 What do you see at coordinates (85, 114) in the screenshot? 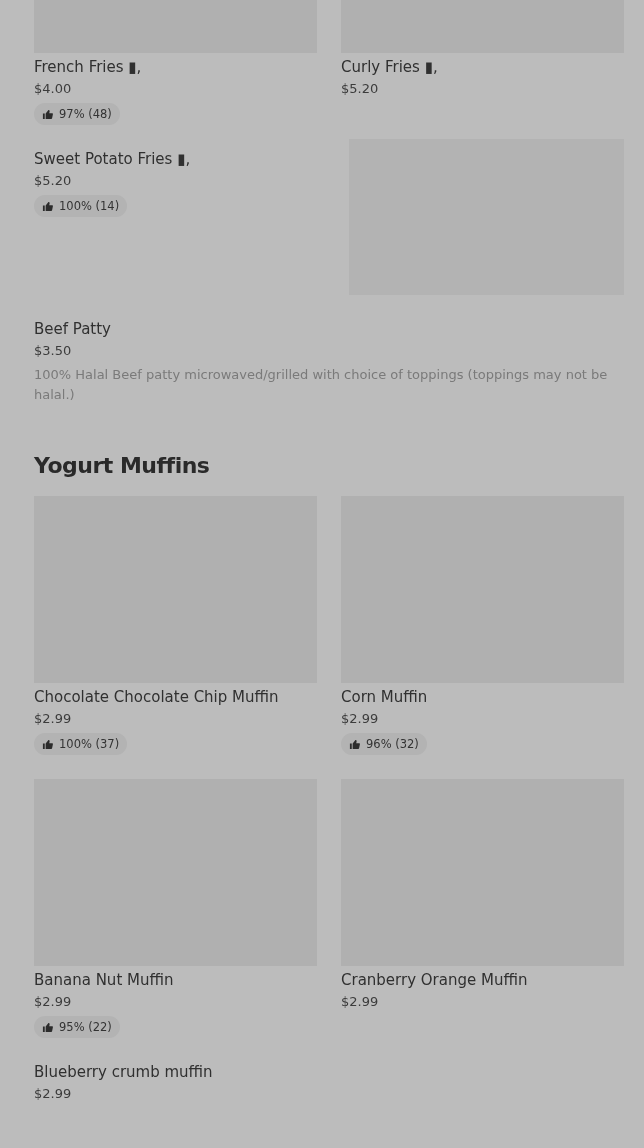
I see `rating-text: 97% (48)` at bounding box center [85, 114].